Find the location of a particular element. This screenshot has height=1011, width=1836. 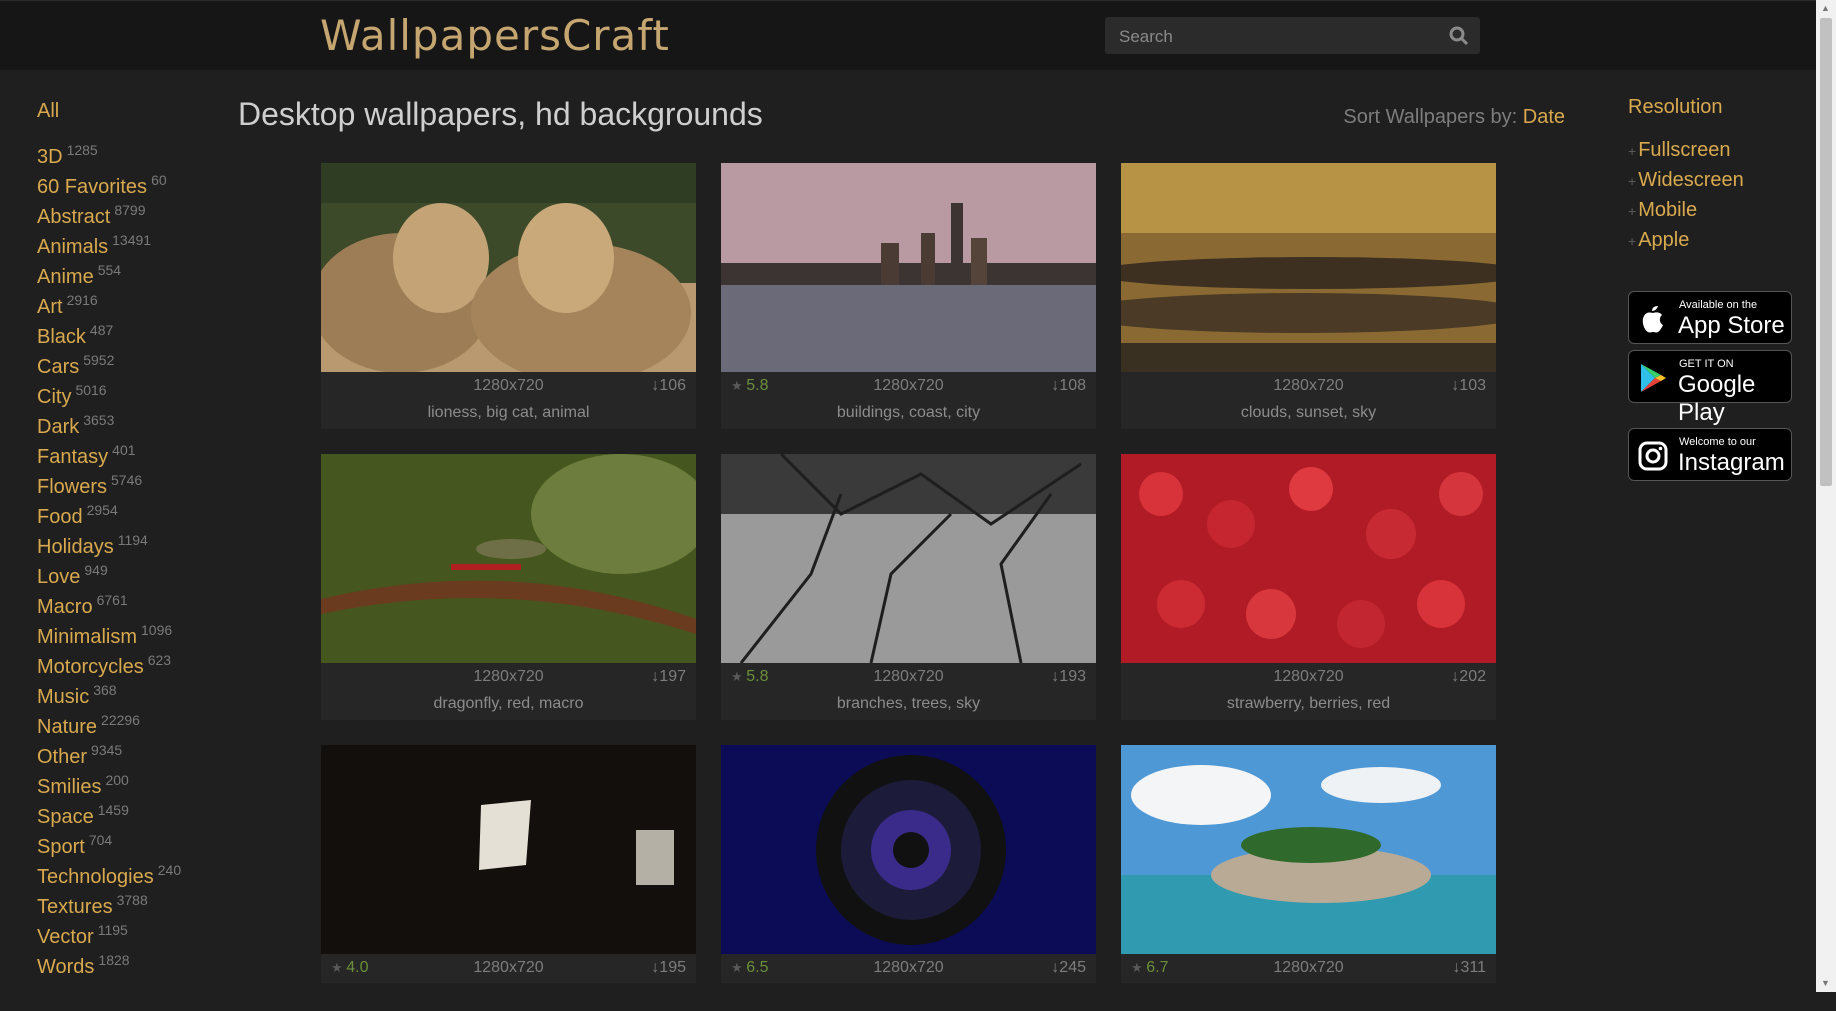

google-play-icon is located at coordinates (1653, 378).